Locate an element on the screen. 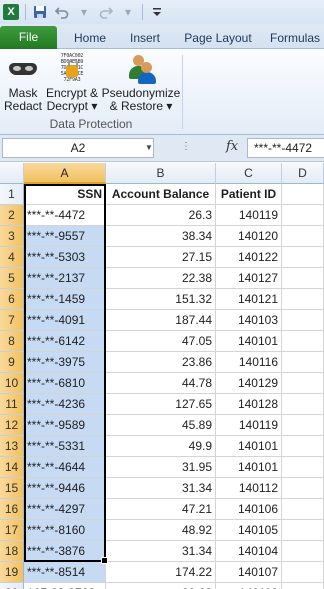 The image size is (324, 589). insert-function-icon: fx is located at coordinates (232, 146).